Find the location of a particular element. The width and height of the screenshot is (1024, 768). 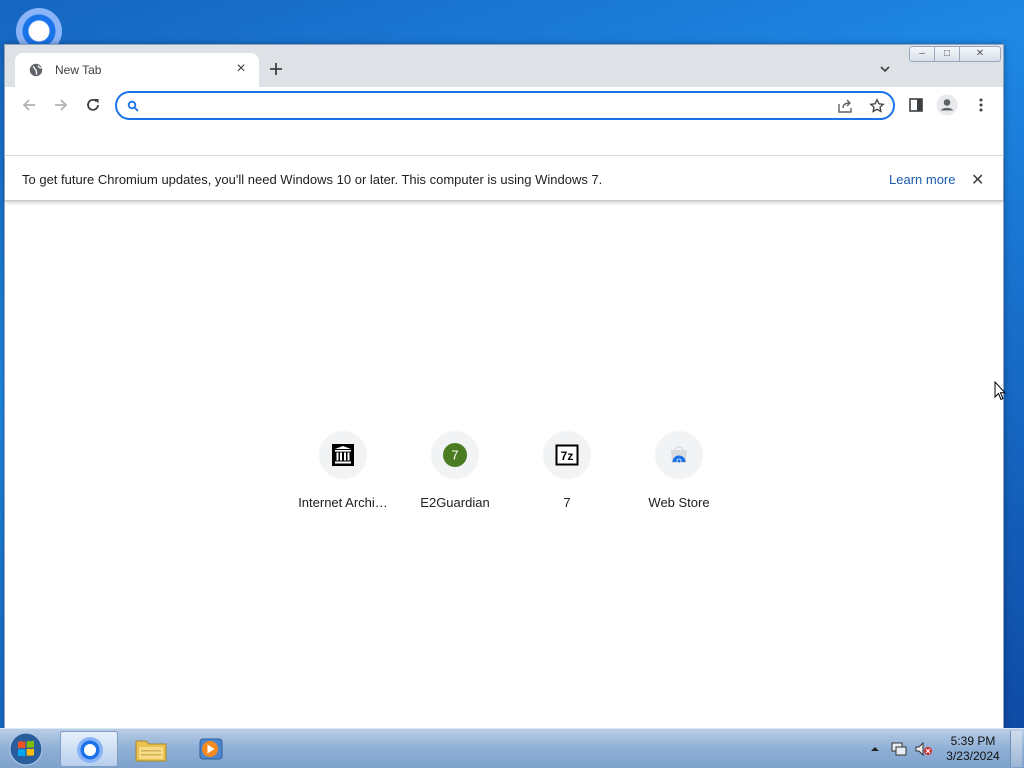

network-icon is located at coordinates (899, 749).